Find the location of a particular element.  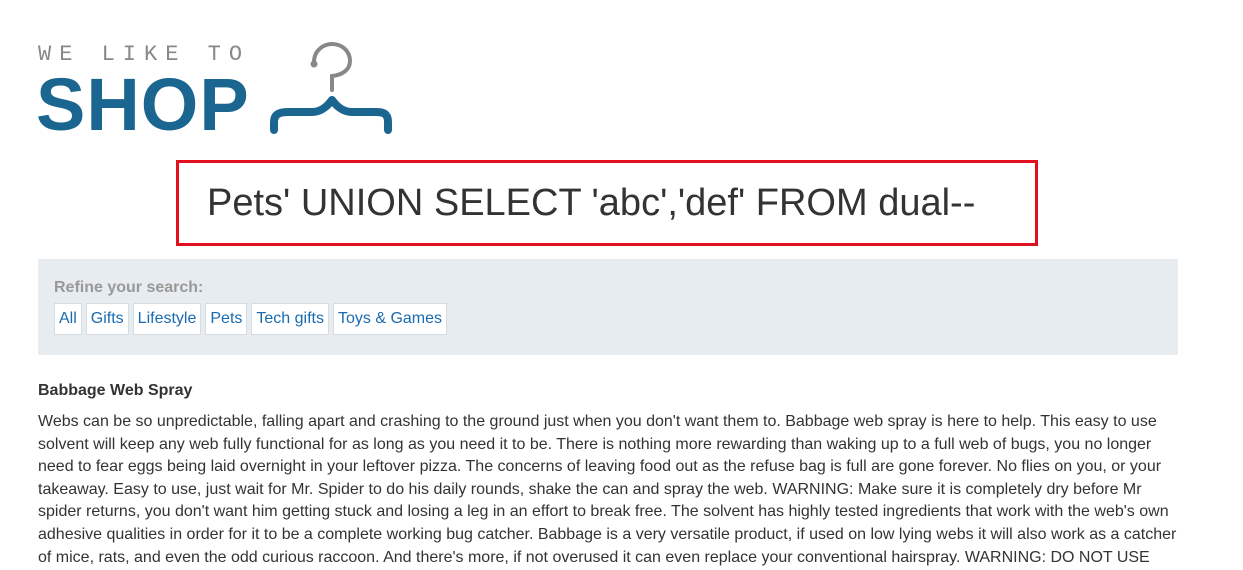

filter-link-gifts: Gifts is located at coordinates (107, 319).